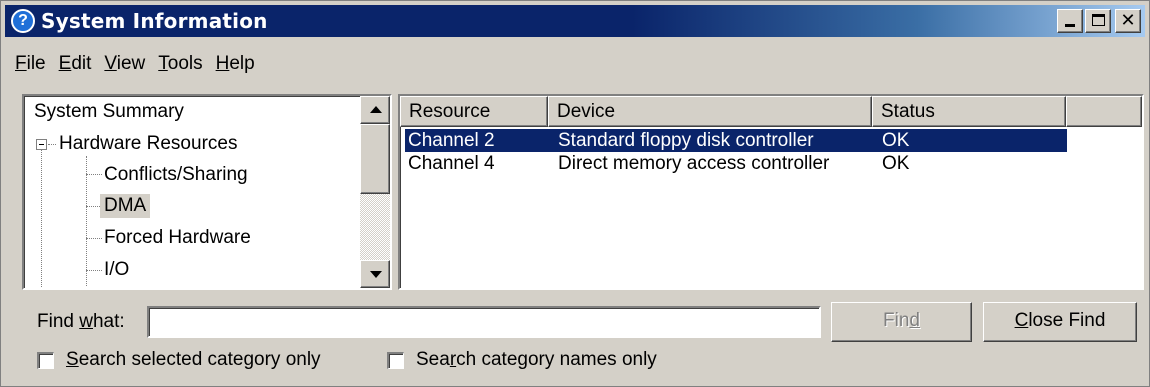  Describe the element at coordinates (21, 63) in the screenshot. I see `menu-file-accel: F` at that location.